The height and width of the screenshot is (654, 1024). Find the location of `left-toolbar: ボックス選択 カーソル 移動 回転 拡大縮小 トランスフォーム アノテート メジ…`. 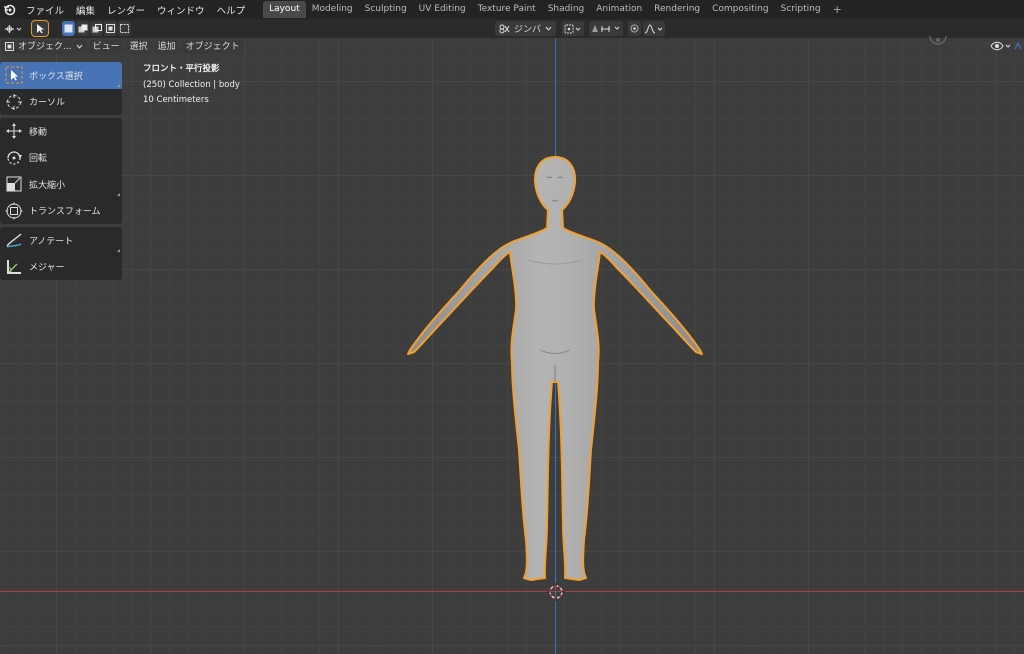

left-toolbar: ボックス選択 カーソル 移動 回転 拡大縮小 トランスフォーム アノテート メジ… is located at coordinates (61, 172).